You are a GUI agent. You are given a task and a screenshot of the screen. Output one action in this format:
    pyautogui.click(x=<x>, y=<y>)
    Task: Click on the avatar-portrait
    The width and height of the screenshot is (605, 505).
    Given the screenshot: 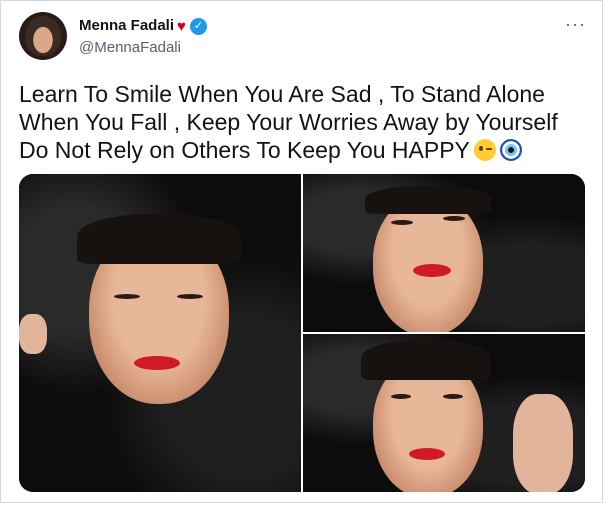 What is the action you would take?
    pyautogui.click(x=43, y=36)
    